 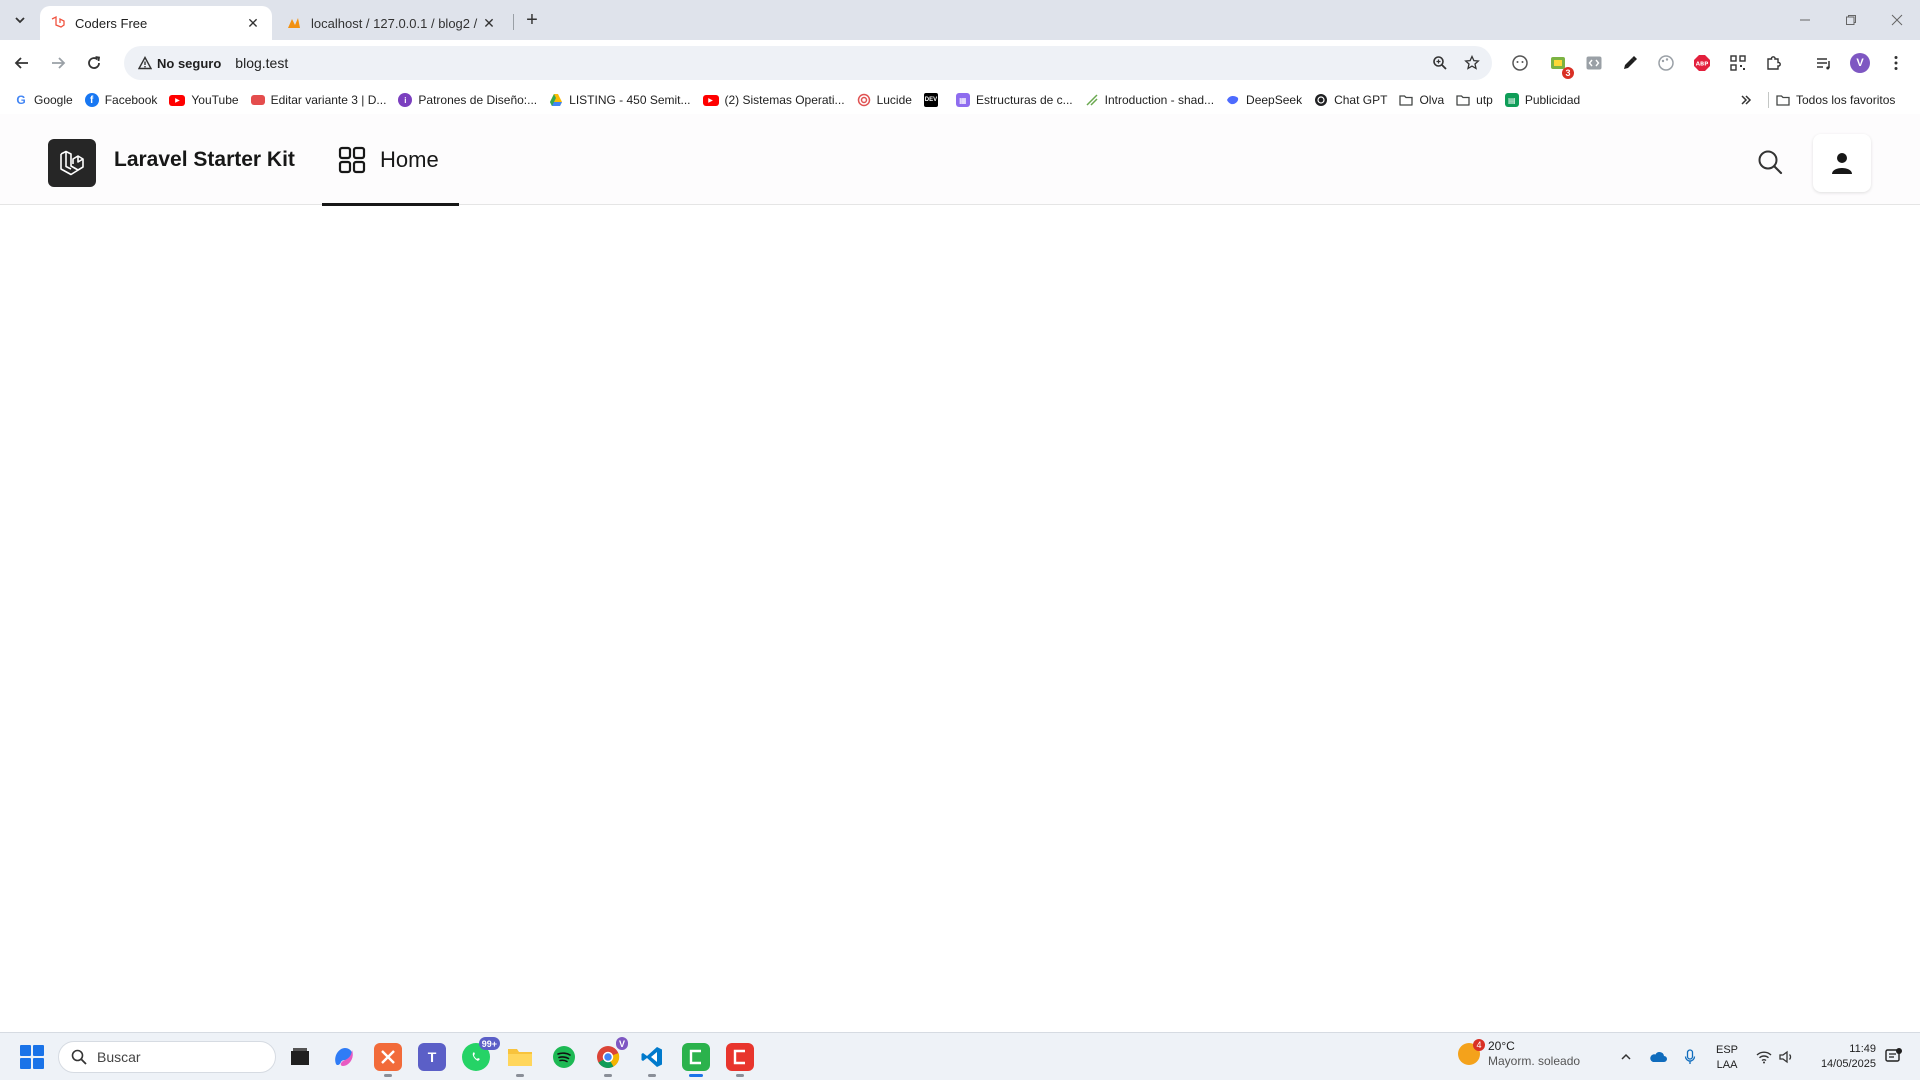 I want to click on all-bookmarks-button: Todos los favoritos, so click(x=1835, y=100).